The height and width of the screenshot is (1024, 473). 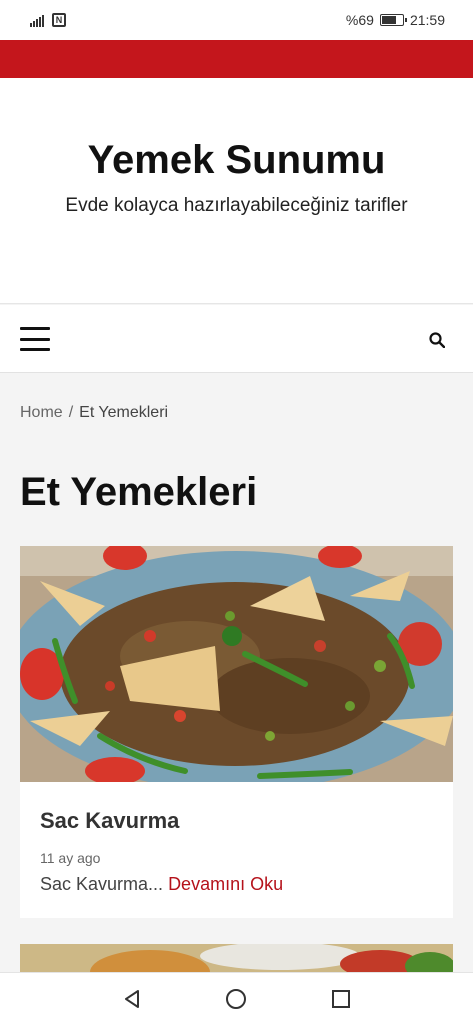 What do you see at coordinates (37, 20) in the screenshot?
I see `signal-icon` at bounding box center [37, 20].